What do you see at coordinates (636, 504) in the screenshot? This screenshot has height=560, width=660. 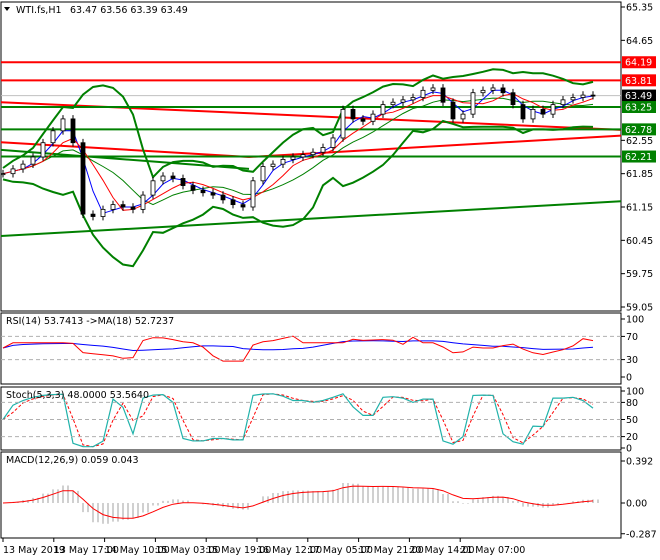 I see `axis-tick-label: 0.00` at bounding box center [636, 504].